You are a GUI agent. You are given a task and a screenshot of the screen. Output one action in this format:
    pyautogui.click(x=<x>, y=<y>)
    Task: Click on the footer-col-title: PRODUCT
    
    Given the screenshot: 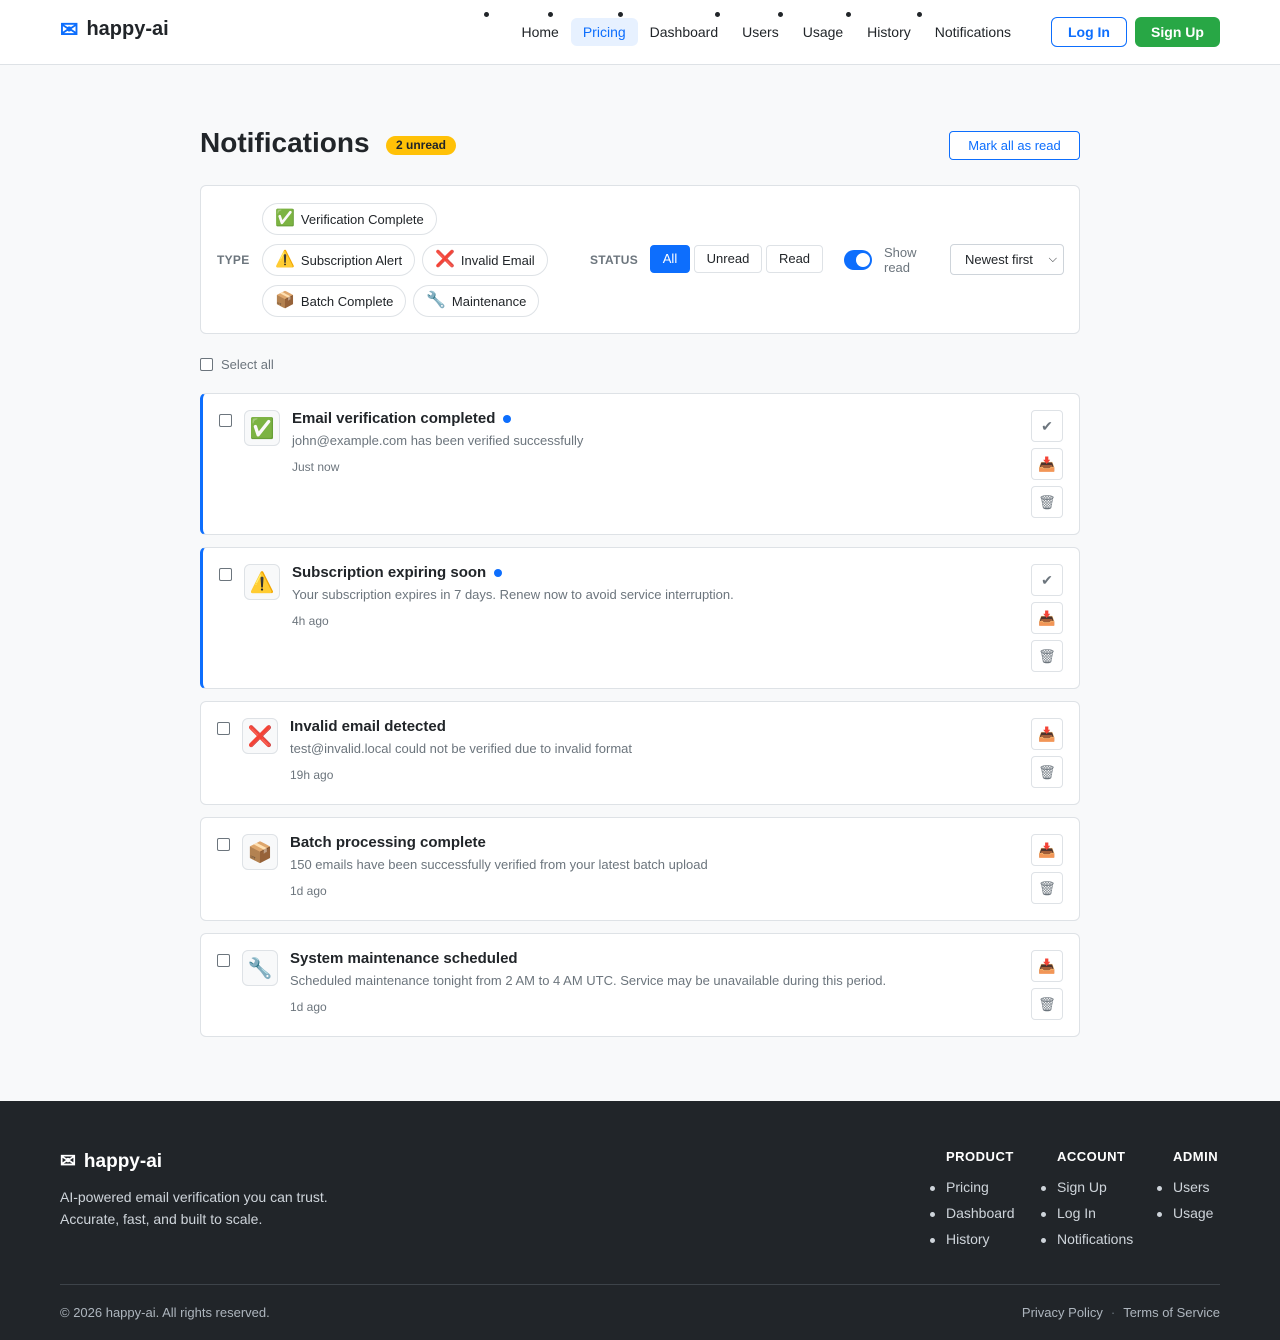 What is the action you would take?
    pyautogui.click(x=980, y=1156)
    